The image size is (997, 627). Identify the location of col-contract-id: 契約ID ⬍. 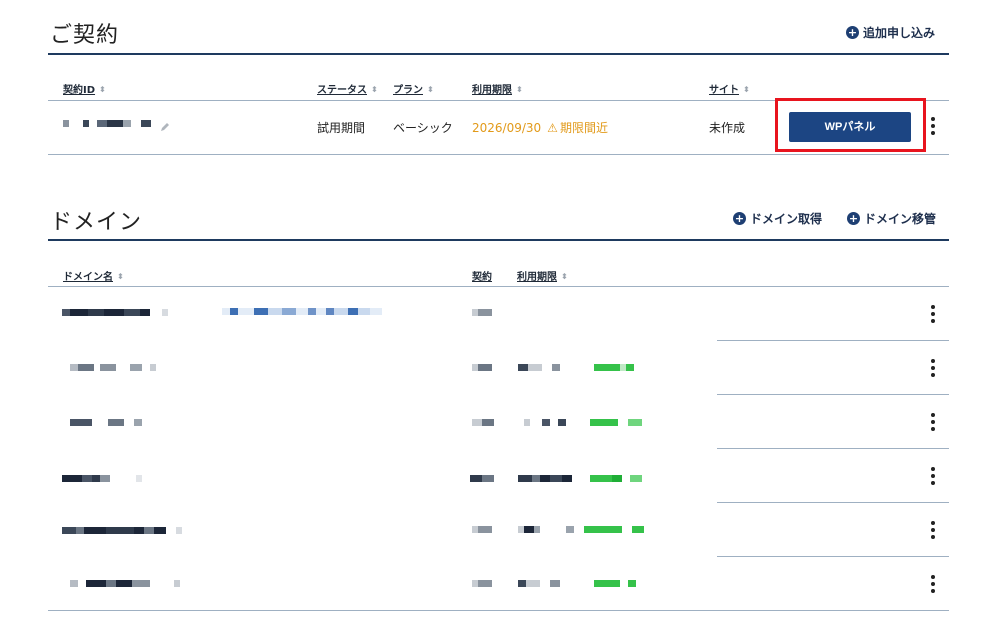
(84, 88).